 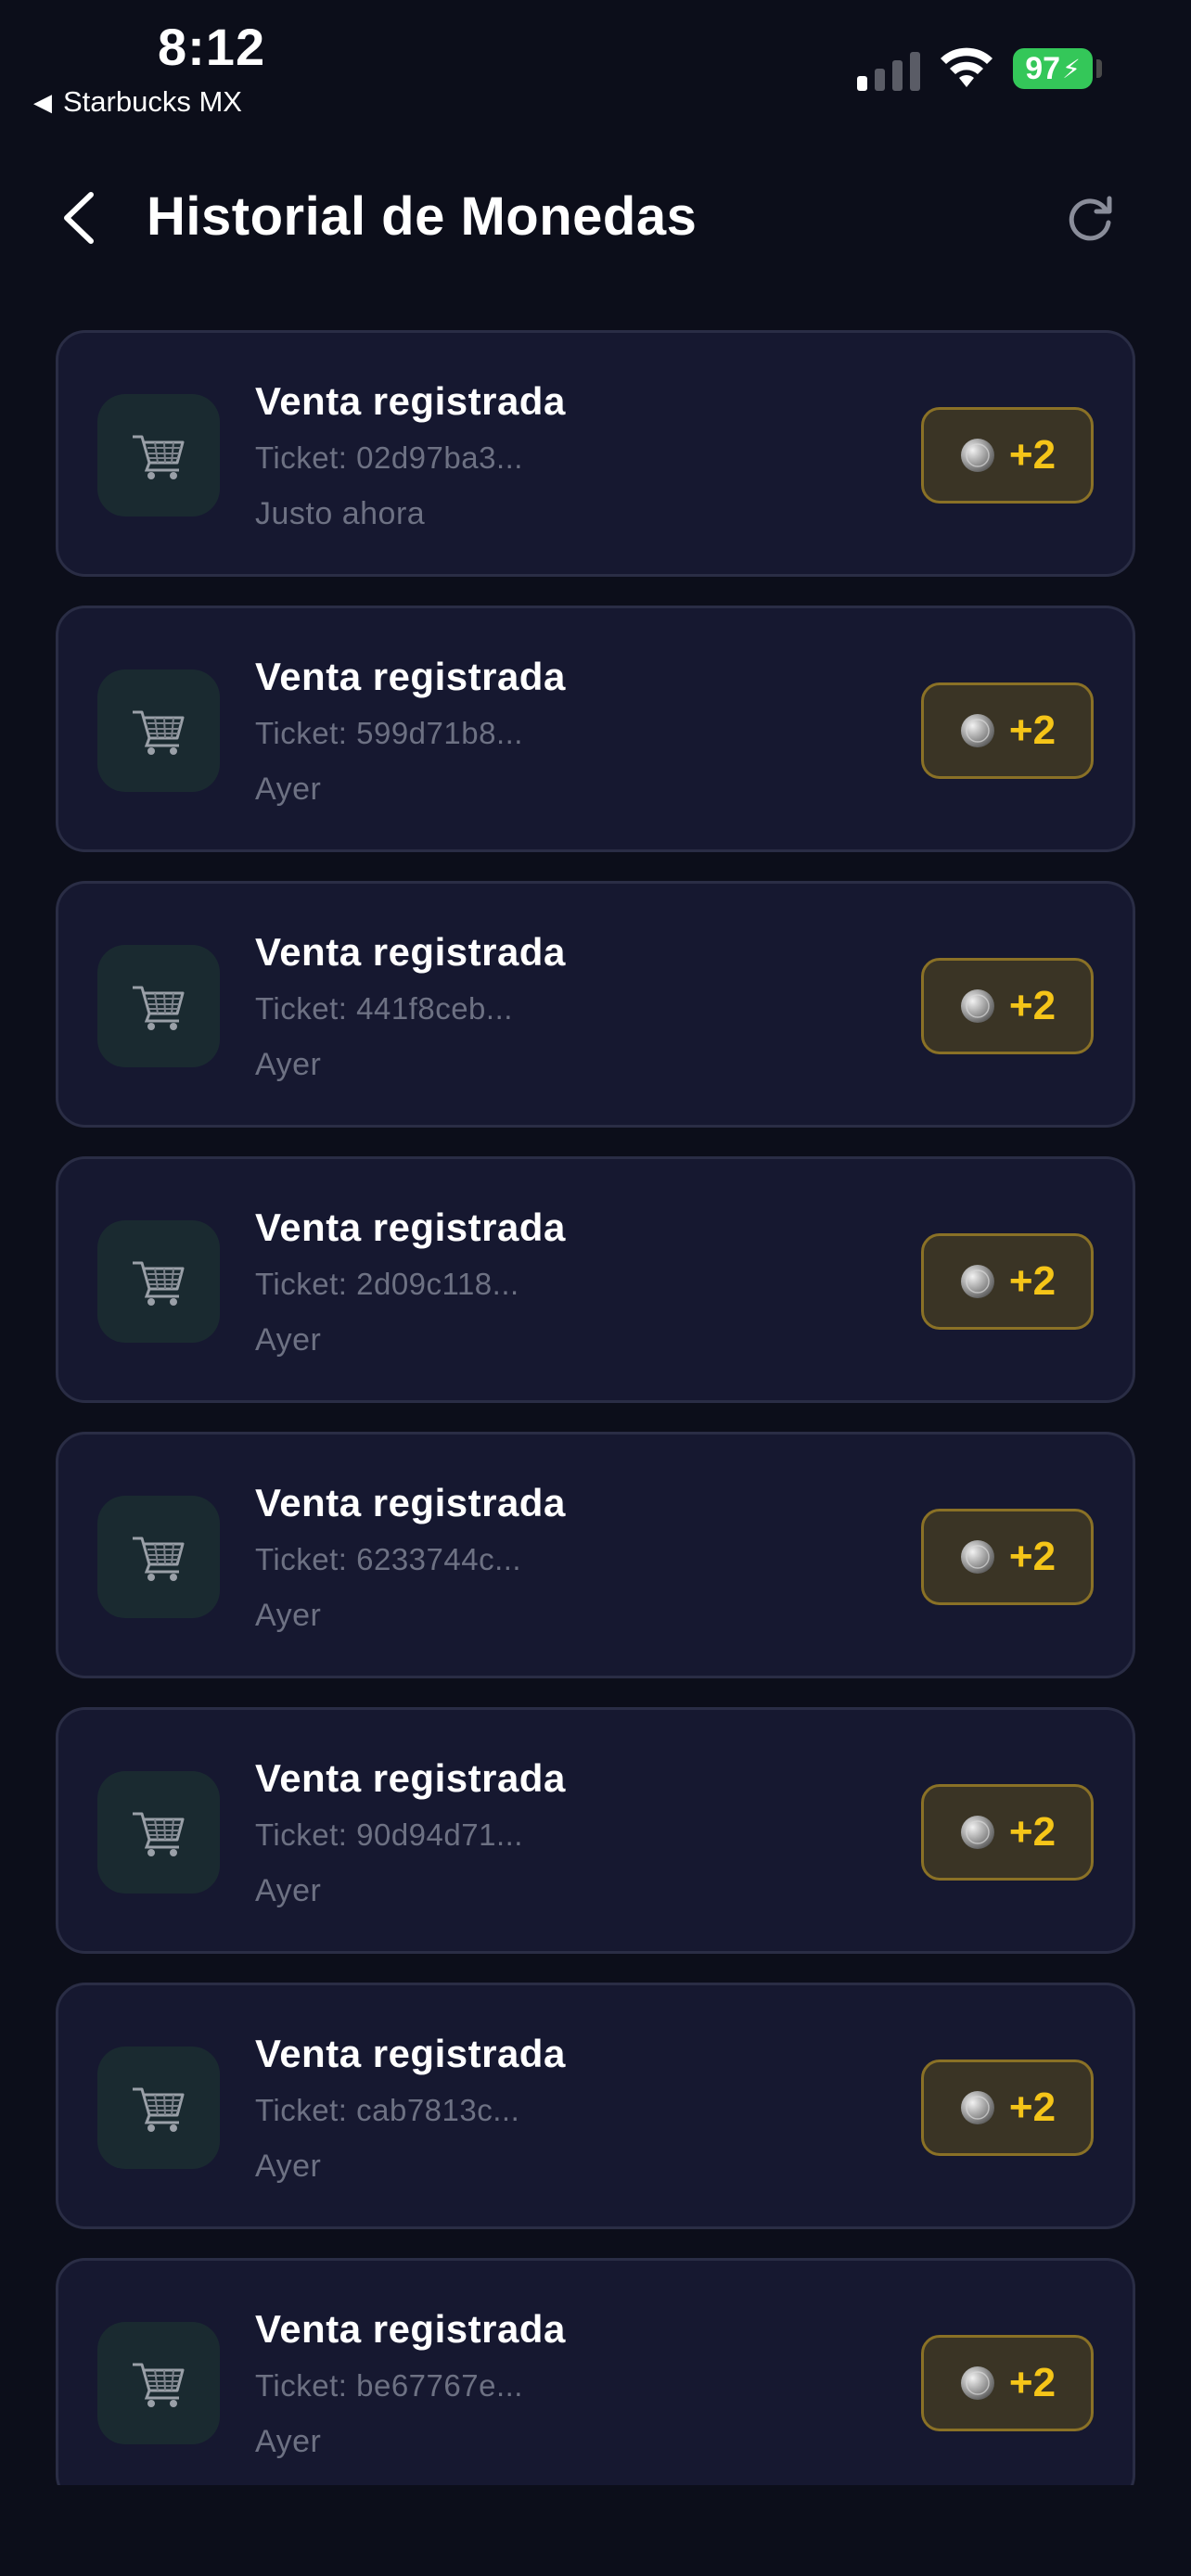 I want to click on back-to-app-link: ◀ Starbucks MX, so click(x=137, y=102).